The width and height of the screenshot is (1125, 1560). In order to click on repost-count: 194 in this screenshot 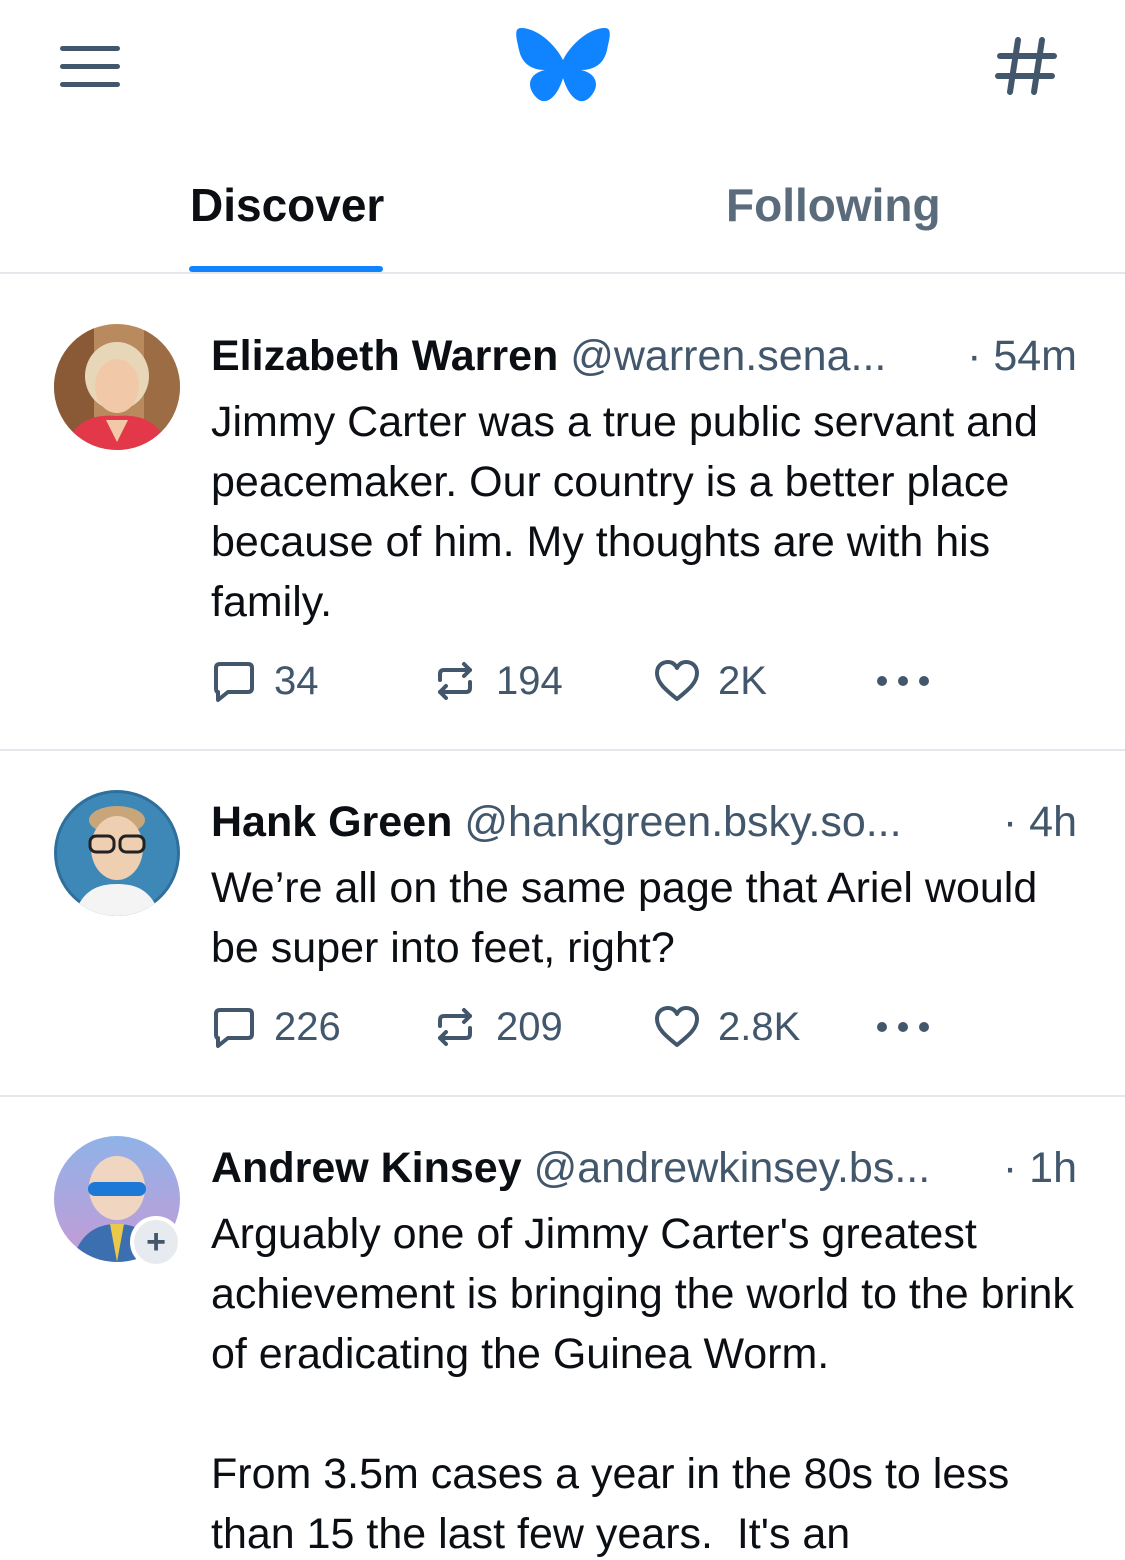, I will do `click(529, 680)`.